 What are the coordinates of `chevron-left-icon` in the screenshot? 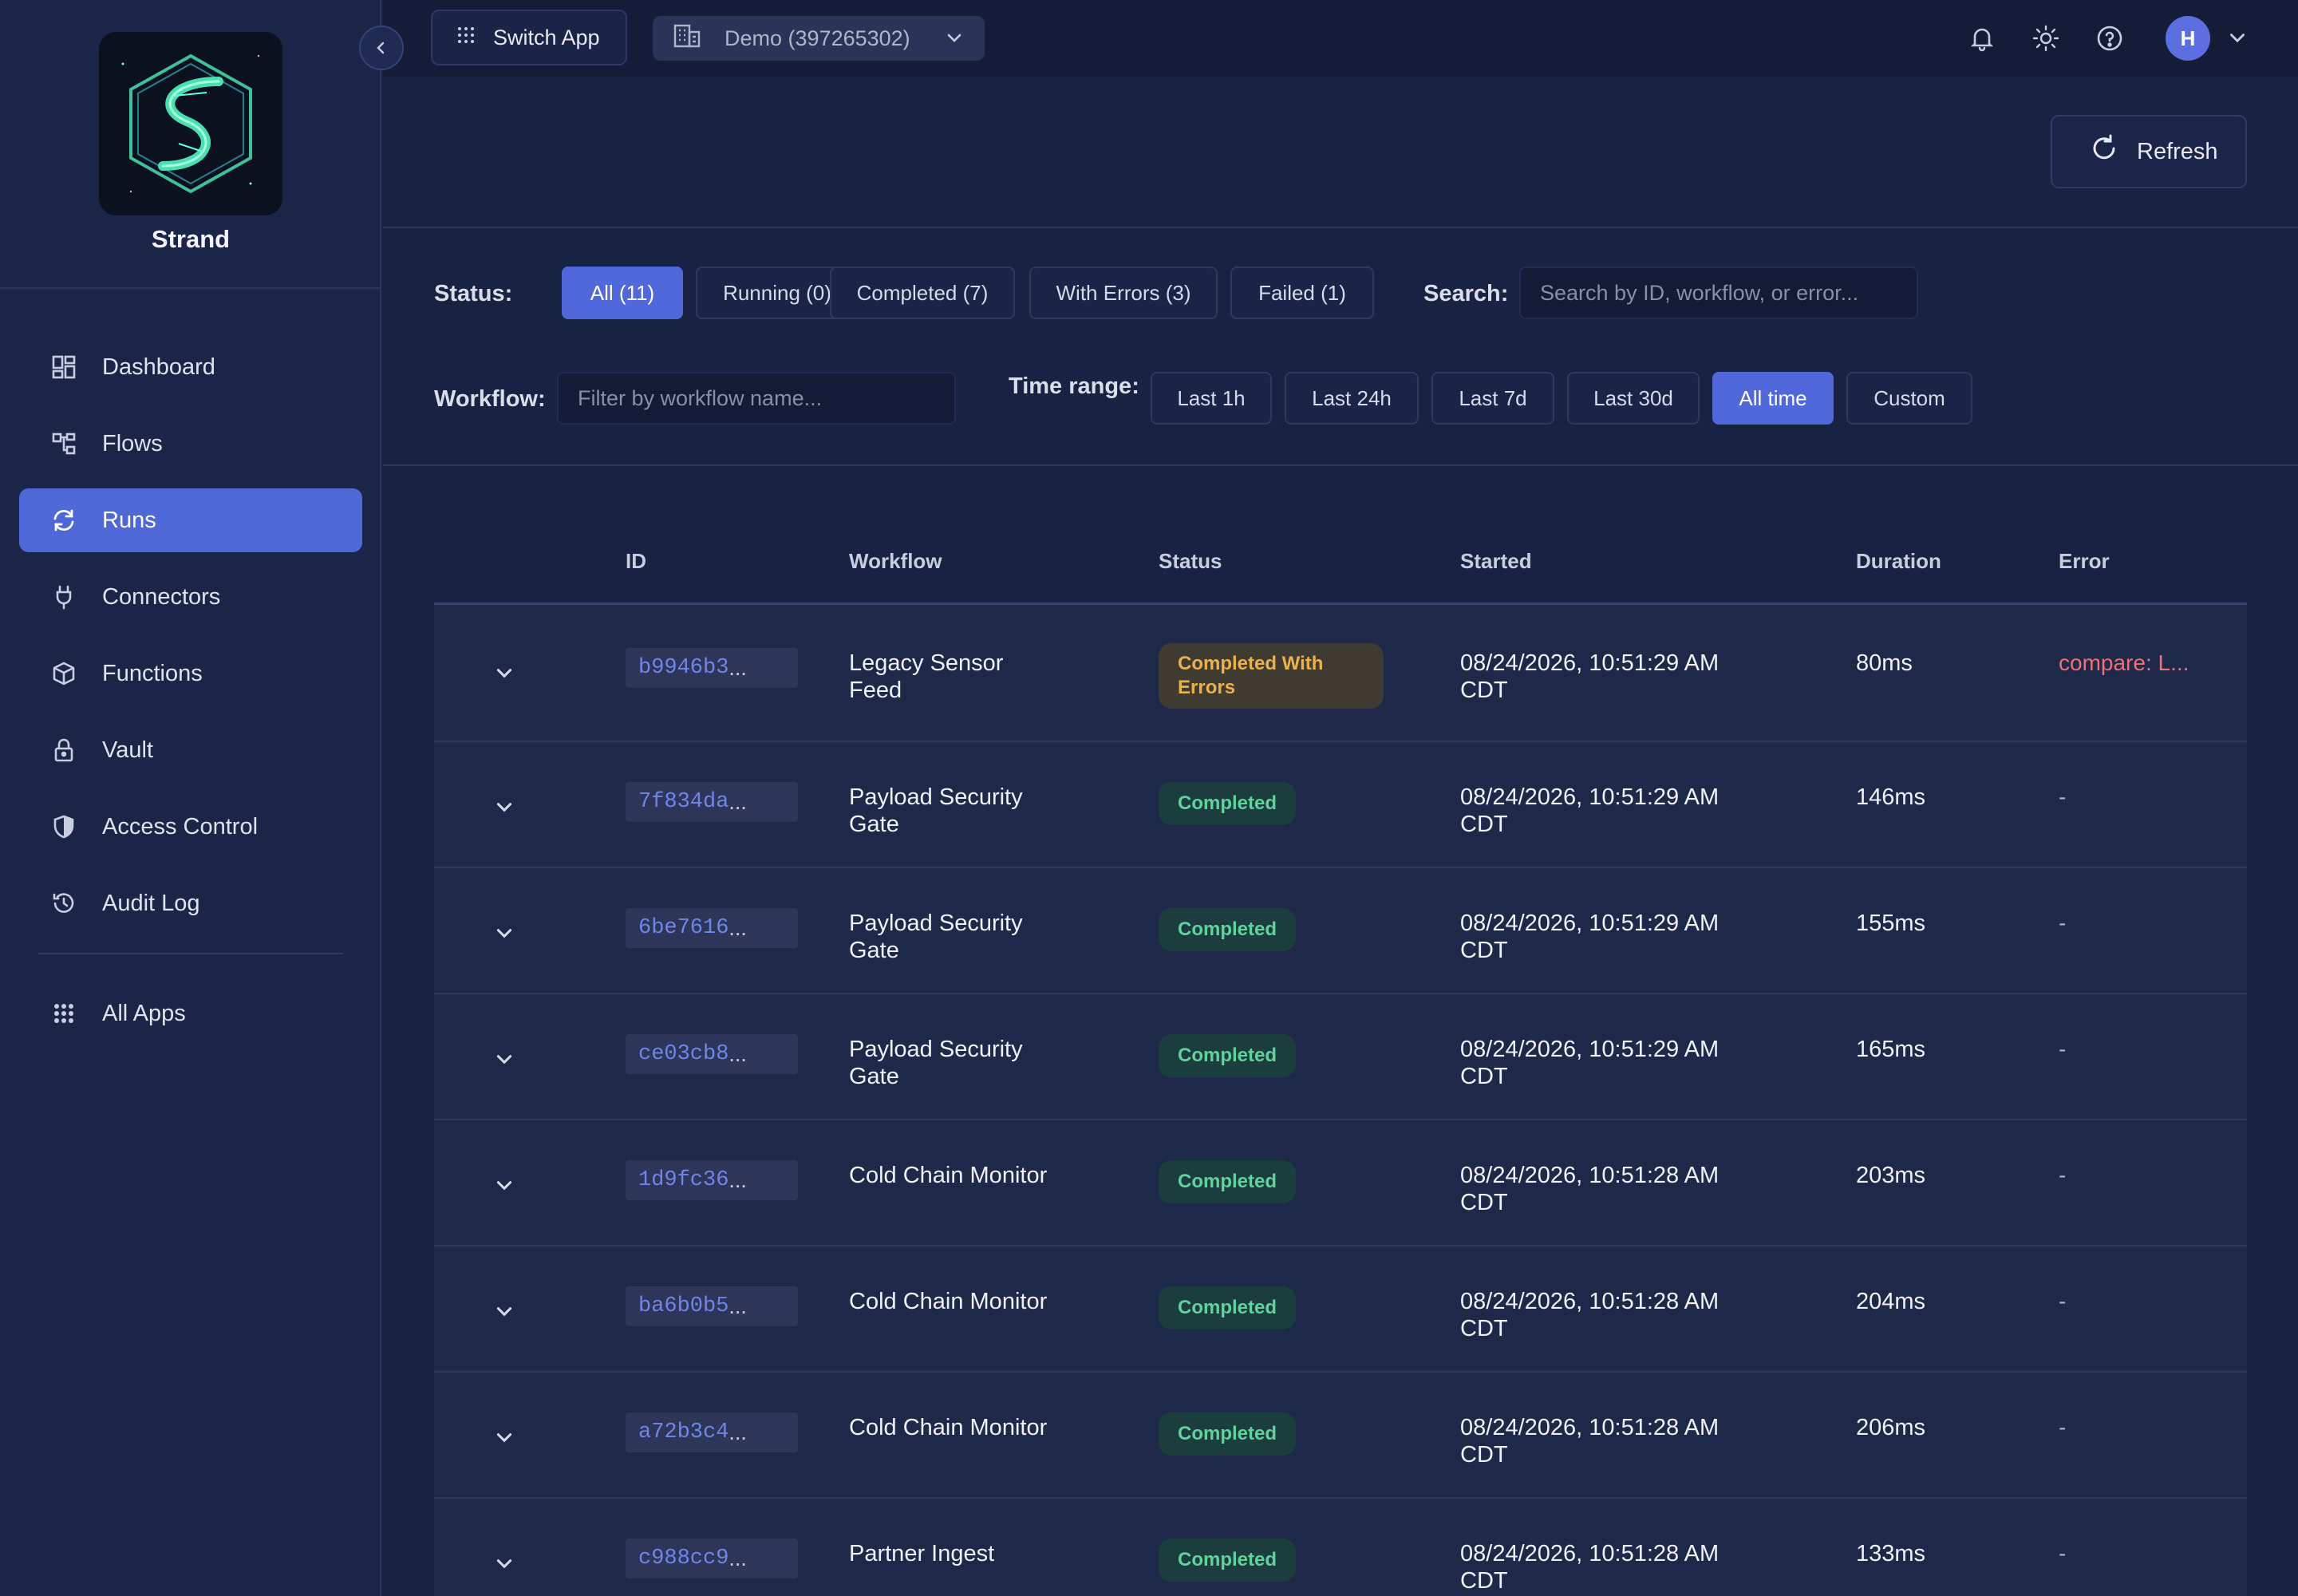 It's located at (381, 47).